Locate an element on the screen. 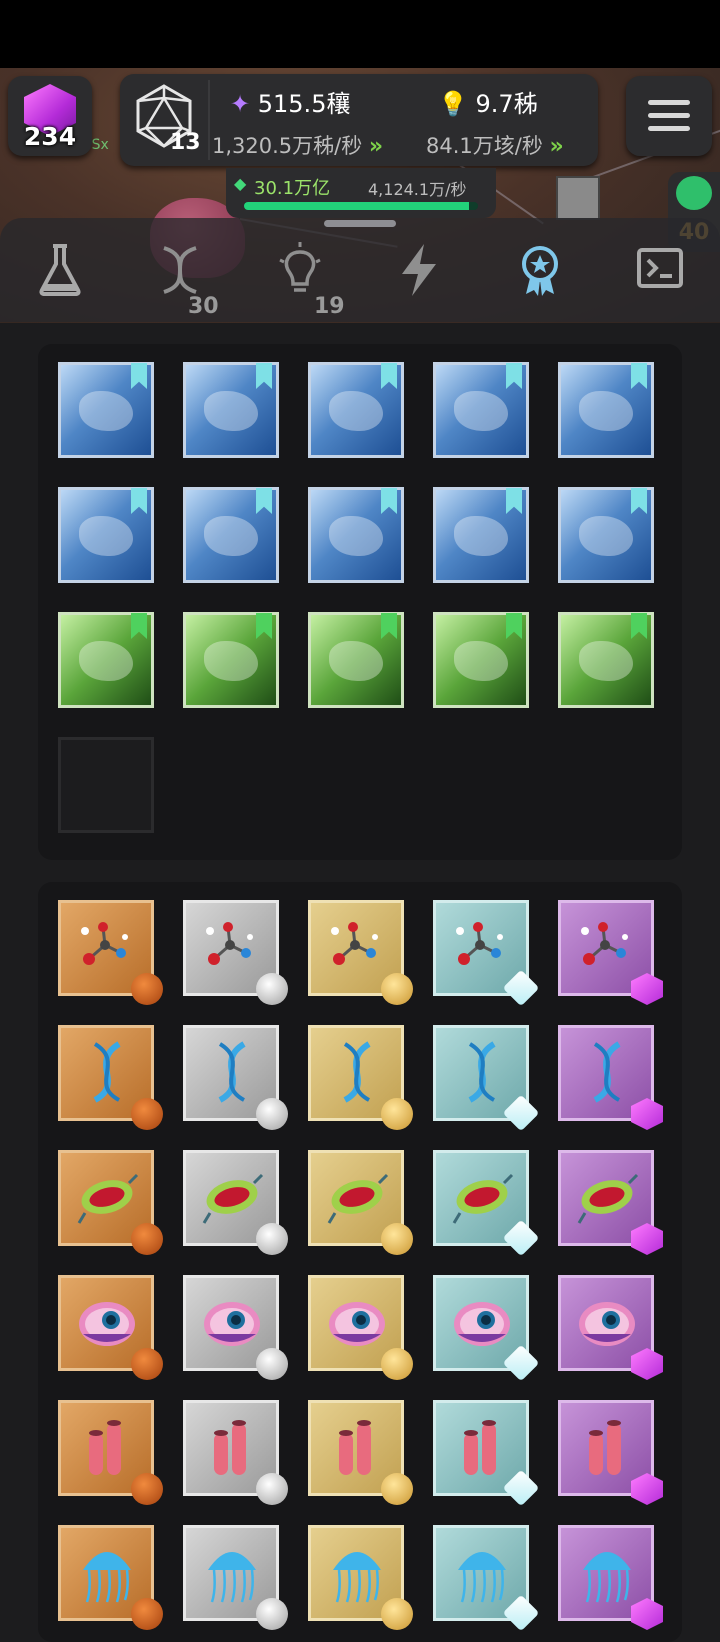 Image resolution: width=720 pixels, height=1642 pixels. meteor-icon is located at coordinates (231, 661).